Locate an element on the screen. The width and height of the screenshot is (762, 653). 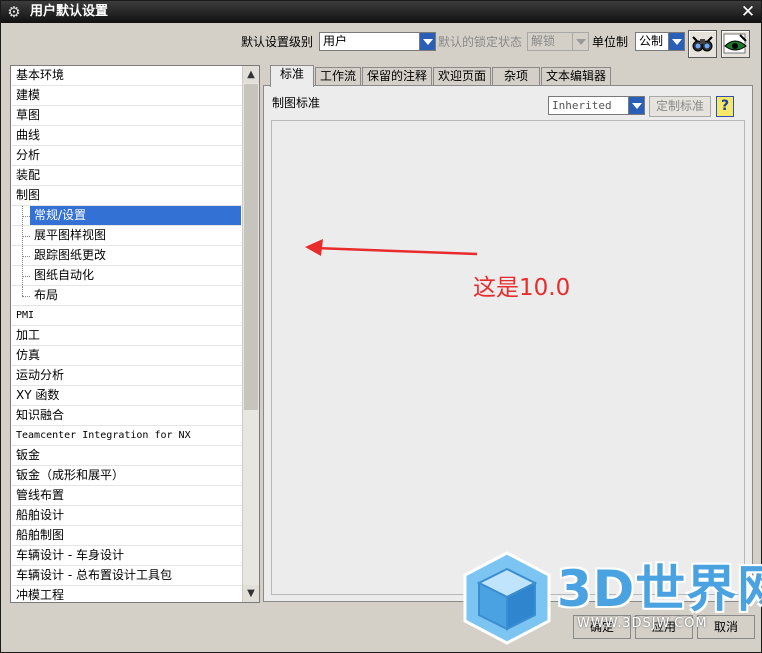
toolbar: 默认设置级别 用户 默认的锁定状态 解锁 单位制 公制 is located at coordinates (381, 43).